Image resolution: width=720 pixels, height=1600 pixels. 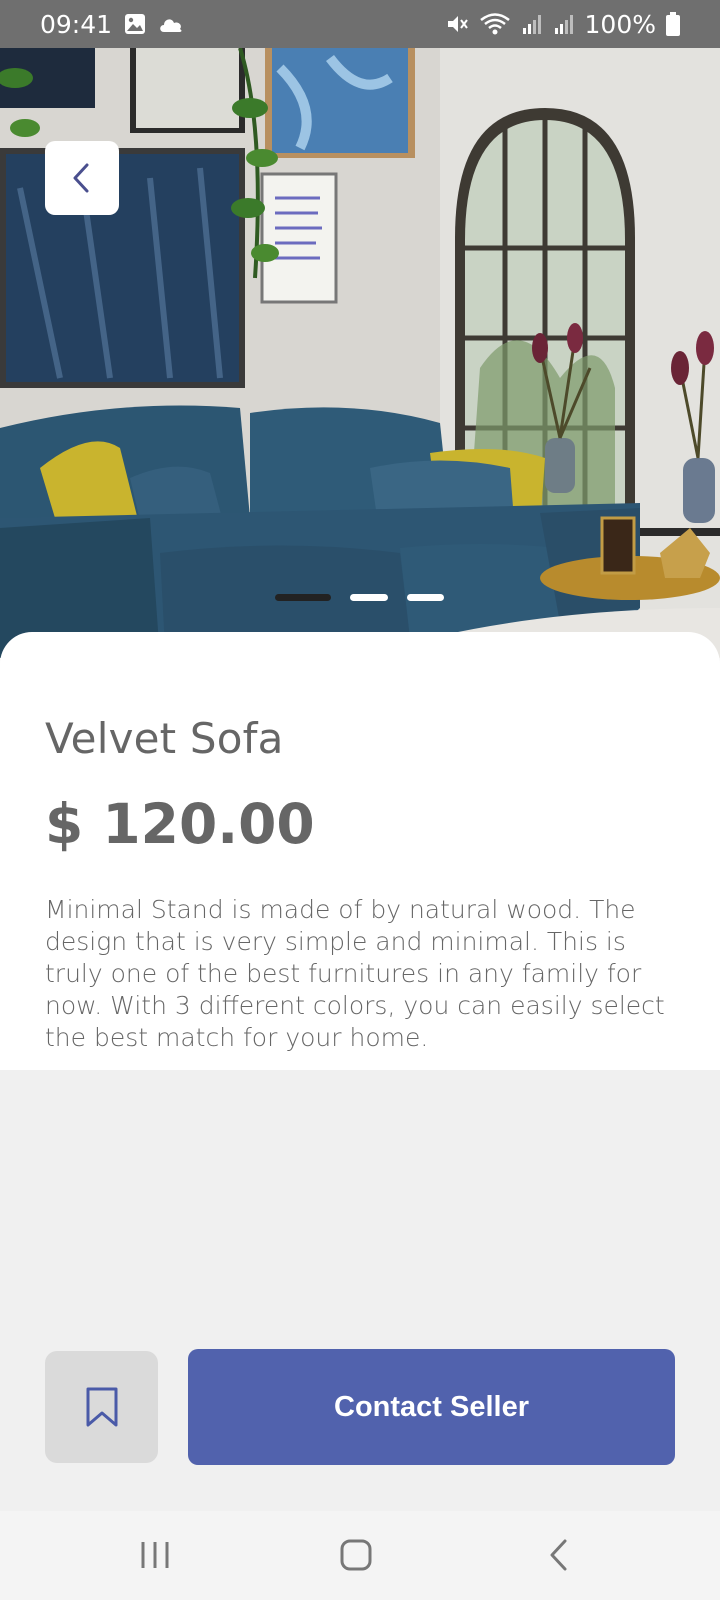 I want to click on carousel-dot-active, so click(x=303, y=597).